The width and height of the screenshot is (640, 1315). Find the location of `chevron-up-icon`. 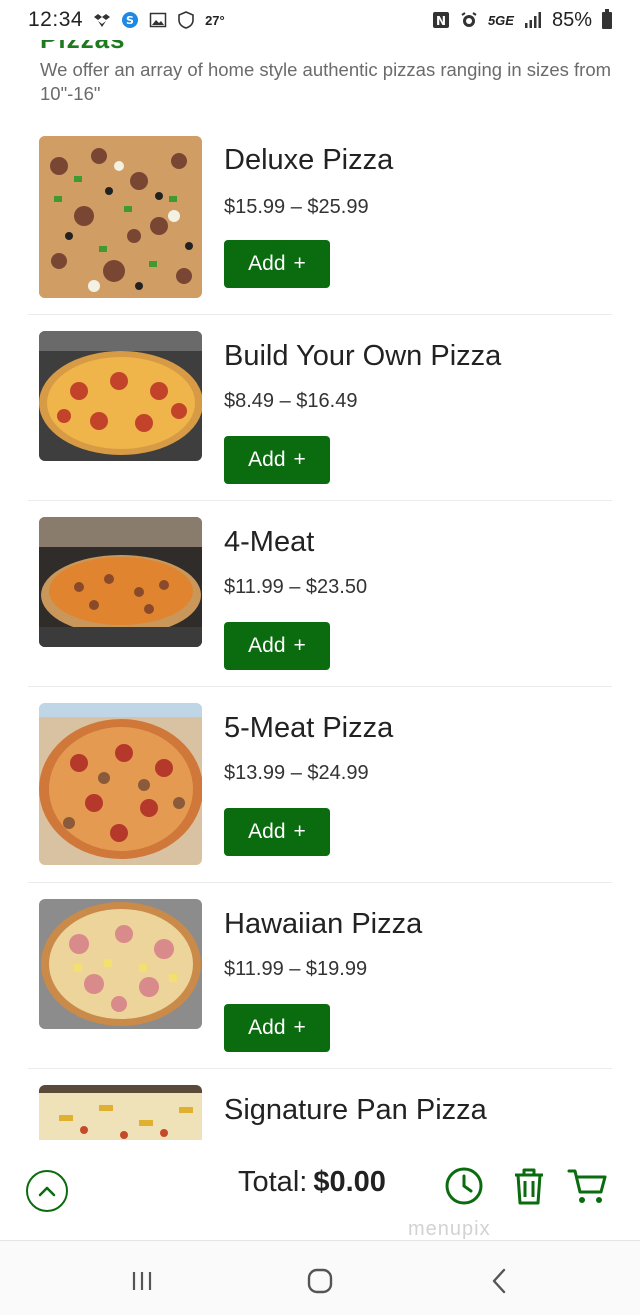

chevron-up-icon is located at coordinates (47, 1191).